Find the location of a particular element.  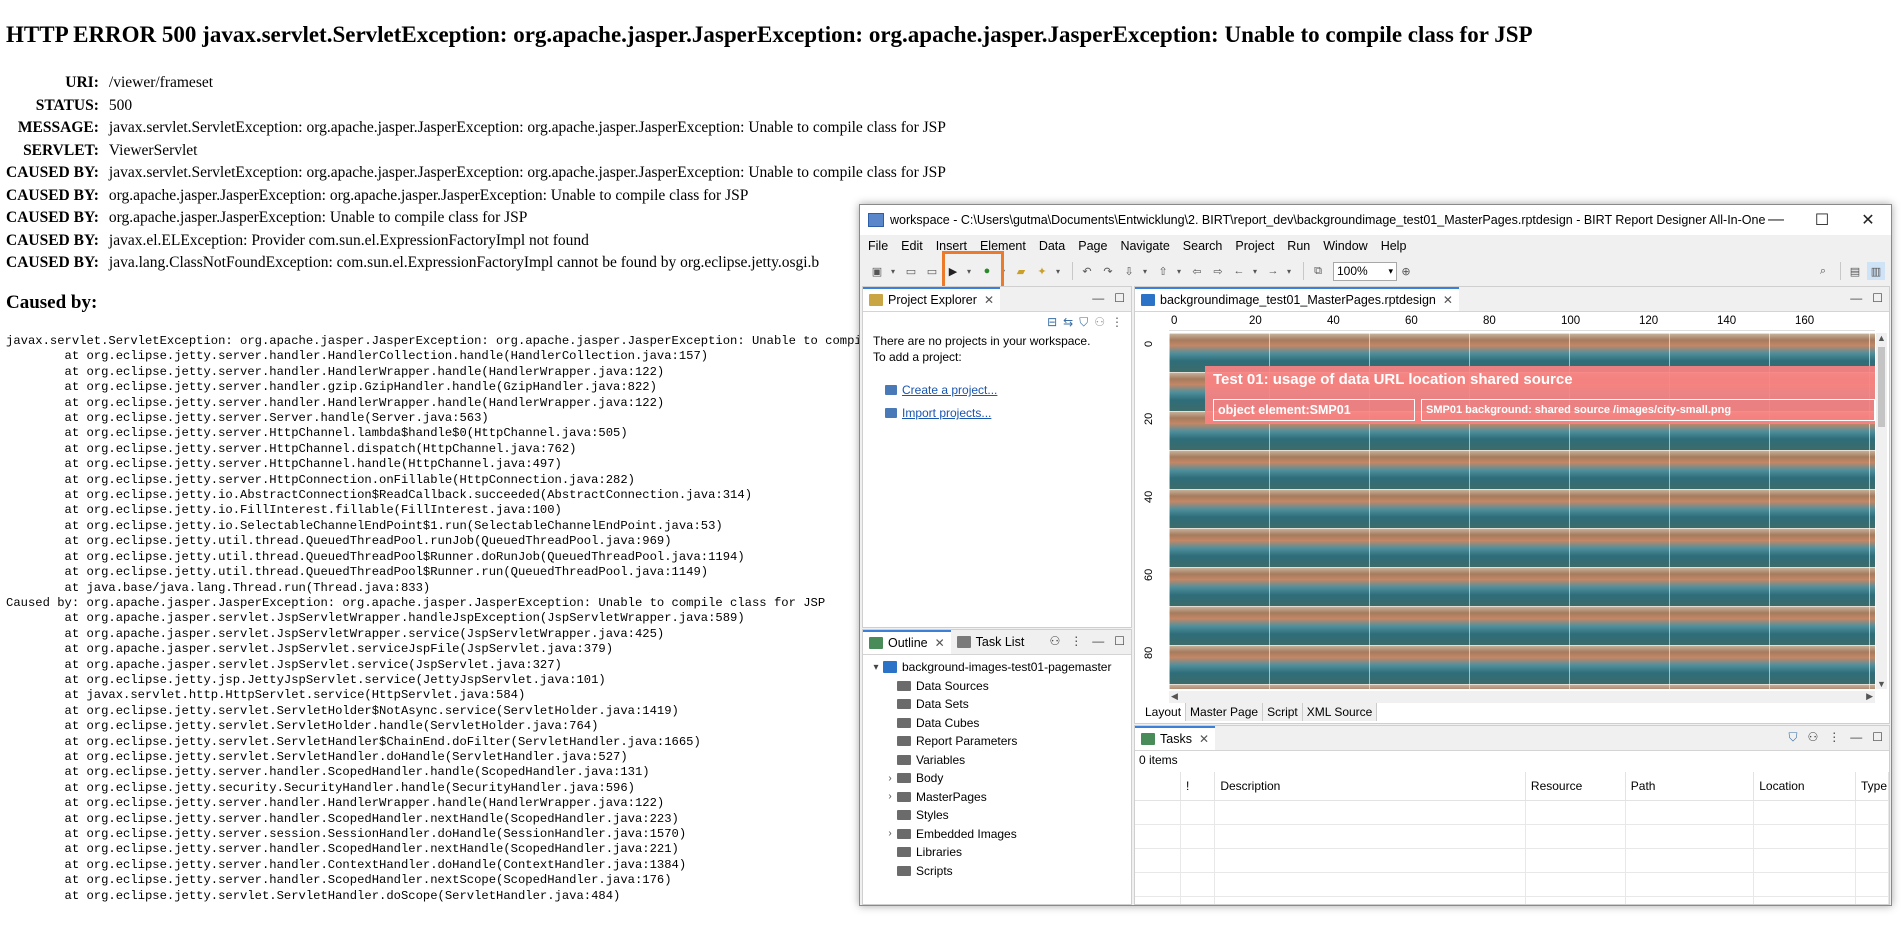

menu-item: Run is located at coordinates (1298, 246).